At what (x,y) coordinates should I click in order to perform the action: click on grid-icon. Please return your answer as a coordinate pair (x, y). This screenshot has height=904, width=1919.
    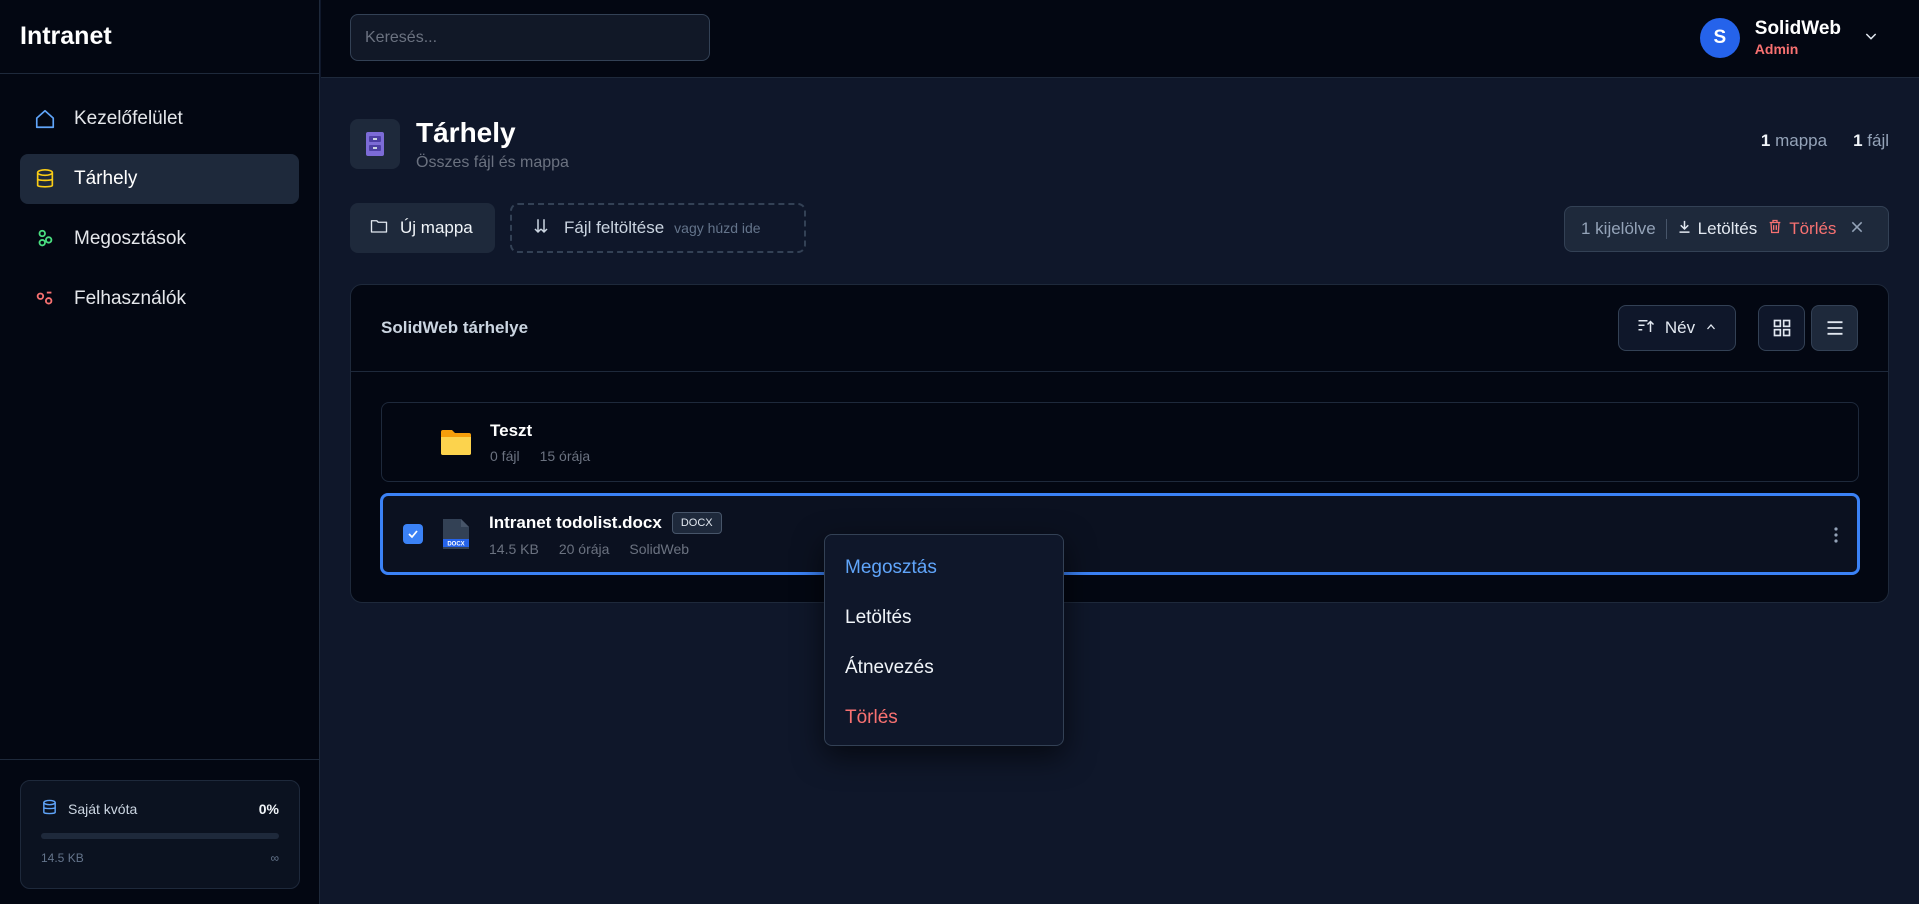
    Looking at the image, I should click on (1781, 328).